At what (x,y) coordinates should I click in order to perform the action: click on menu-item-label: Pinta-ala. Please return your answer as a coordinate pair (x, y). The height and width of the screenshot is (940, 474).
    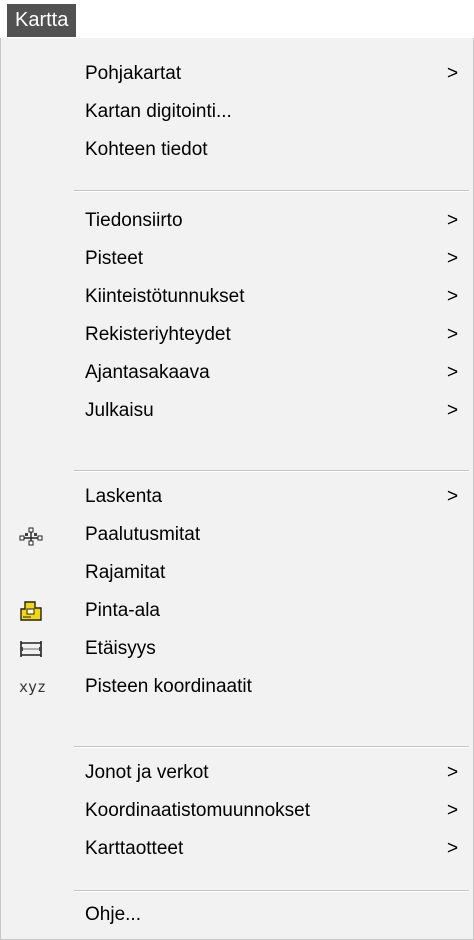
    Looking at the image, I should click on (122, 610).